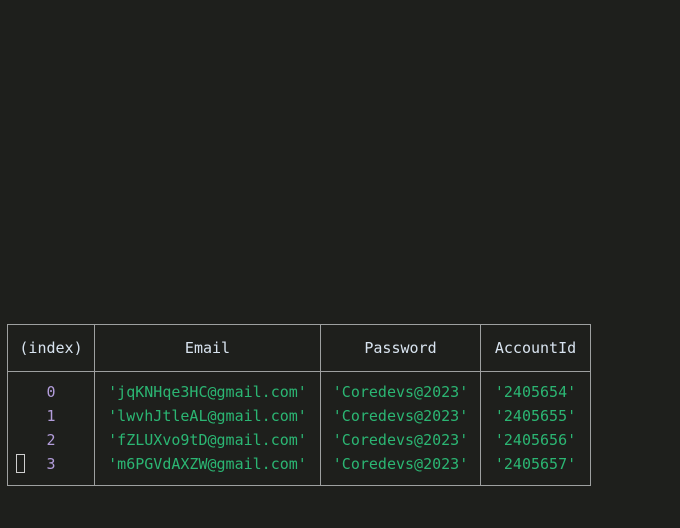 Image resolution: width=680 pixels, height=528 pixels. Describe the element at coordinates (340, 491) in the screenshot. I see `spacer-after-table` at that location.